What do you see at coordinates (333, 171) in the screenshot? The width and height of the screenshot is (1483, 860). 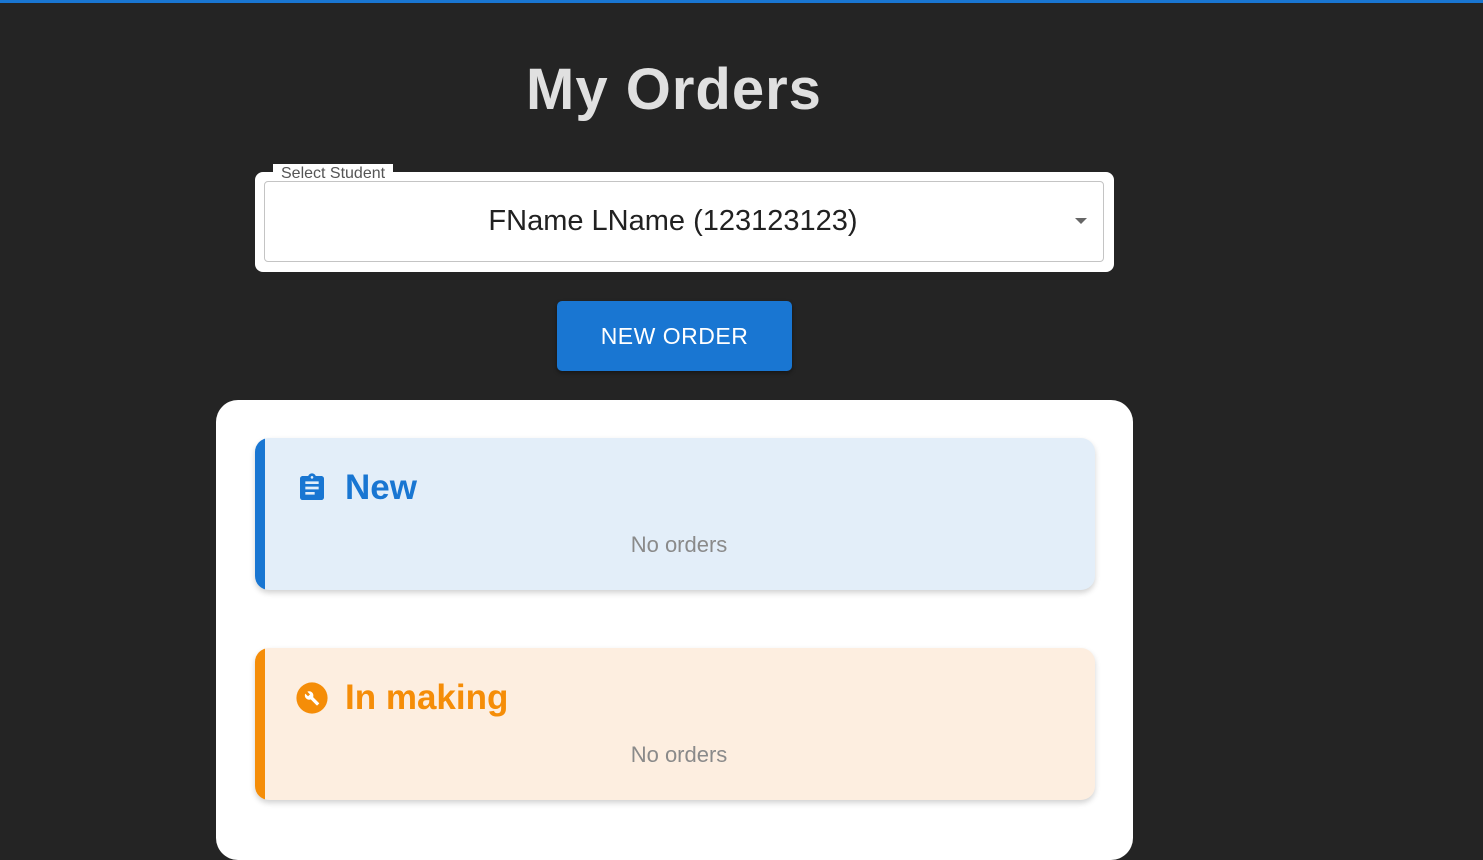 I see `student-select-label: Select Student` at bounding box center [333, 171].